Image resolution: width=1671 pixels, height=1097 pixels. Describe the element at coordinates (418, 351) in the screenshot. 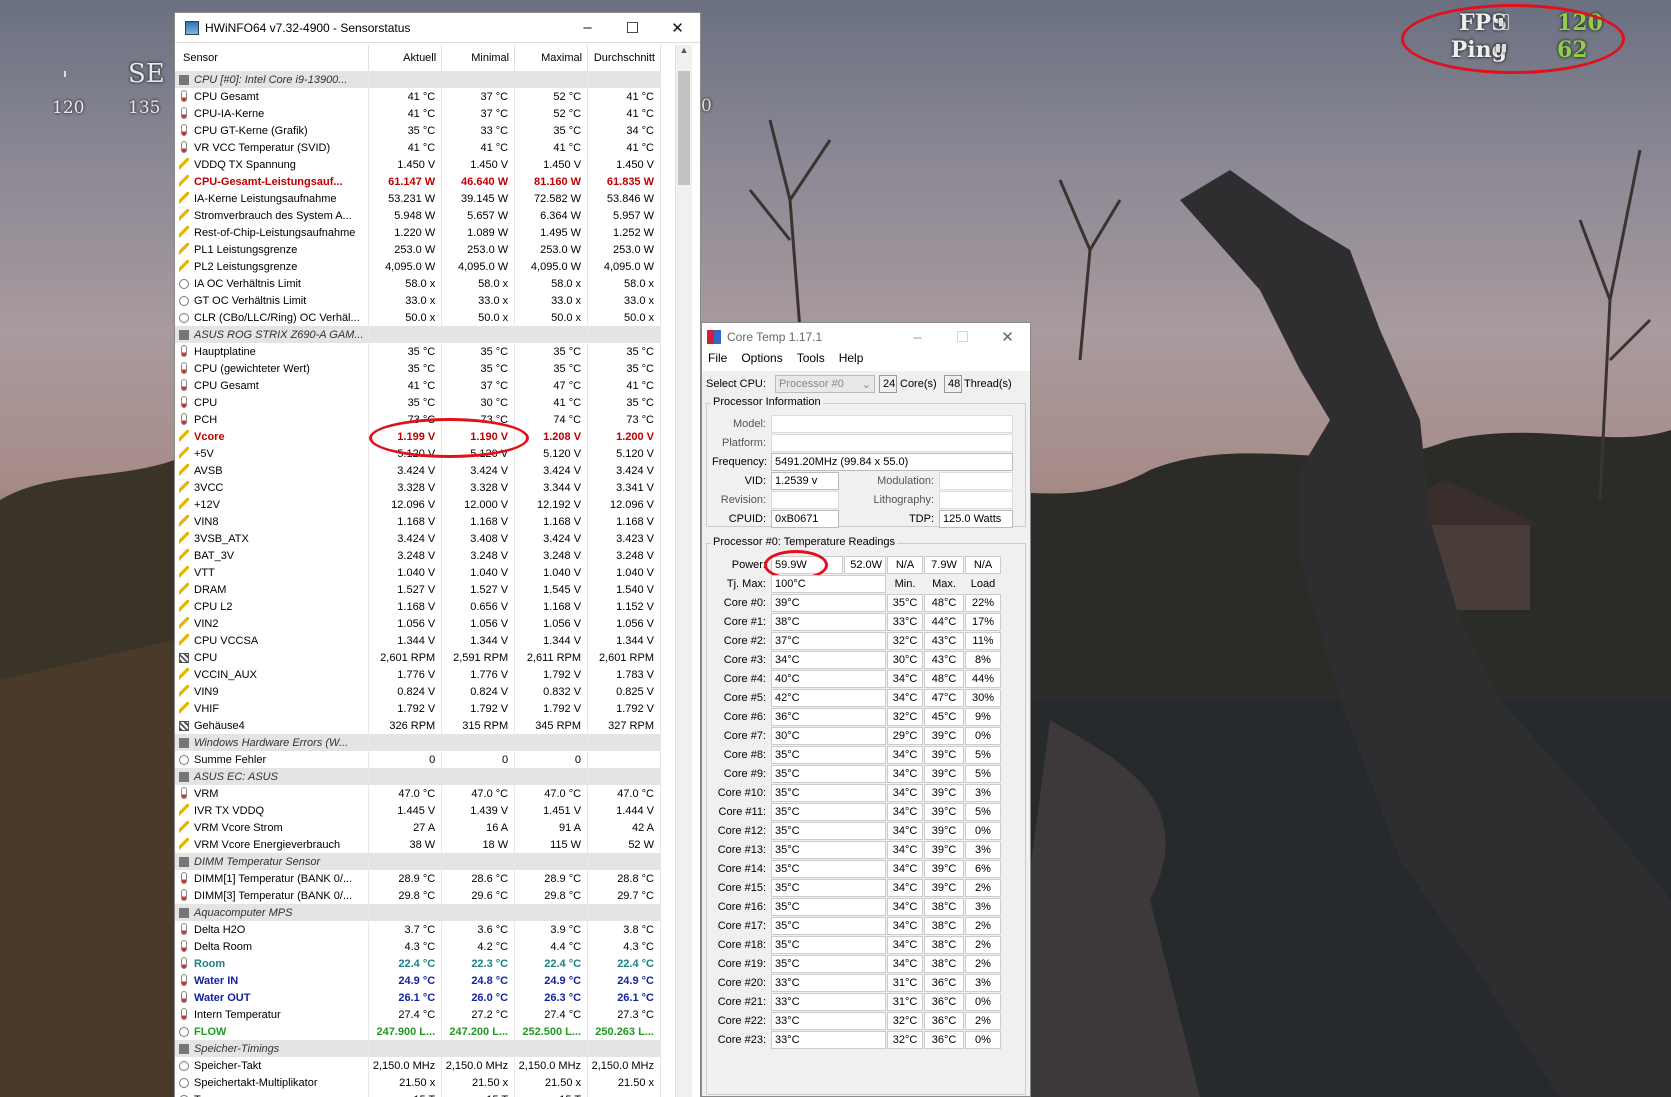

I see `sensor-row: Hauptplatine 35 °C 35 °C 35 °C 35 °C` at that location.